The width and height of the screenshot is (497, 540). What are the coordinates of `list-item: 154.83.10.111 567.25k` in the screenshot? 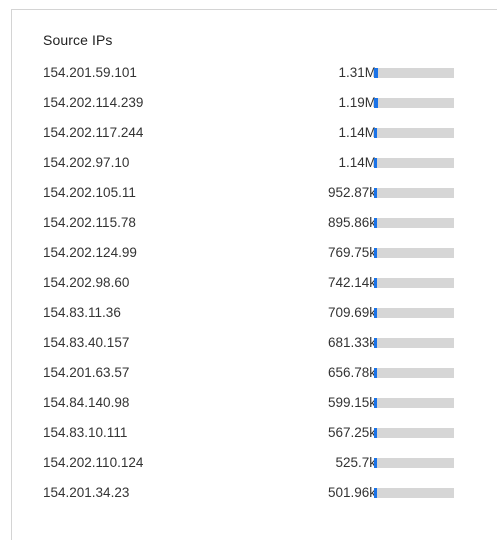 It's located at (253, 433).